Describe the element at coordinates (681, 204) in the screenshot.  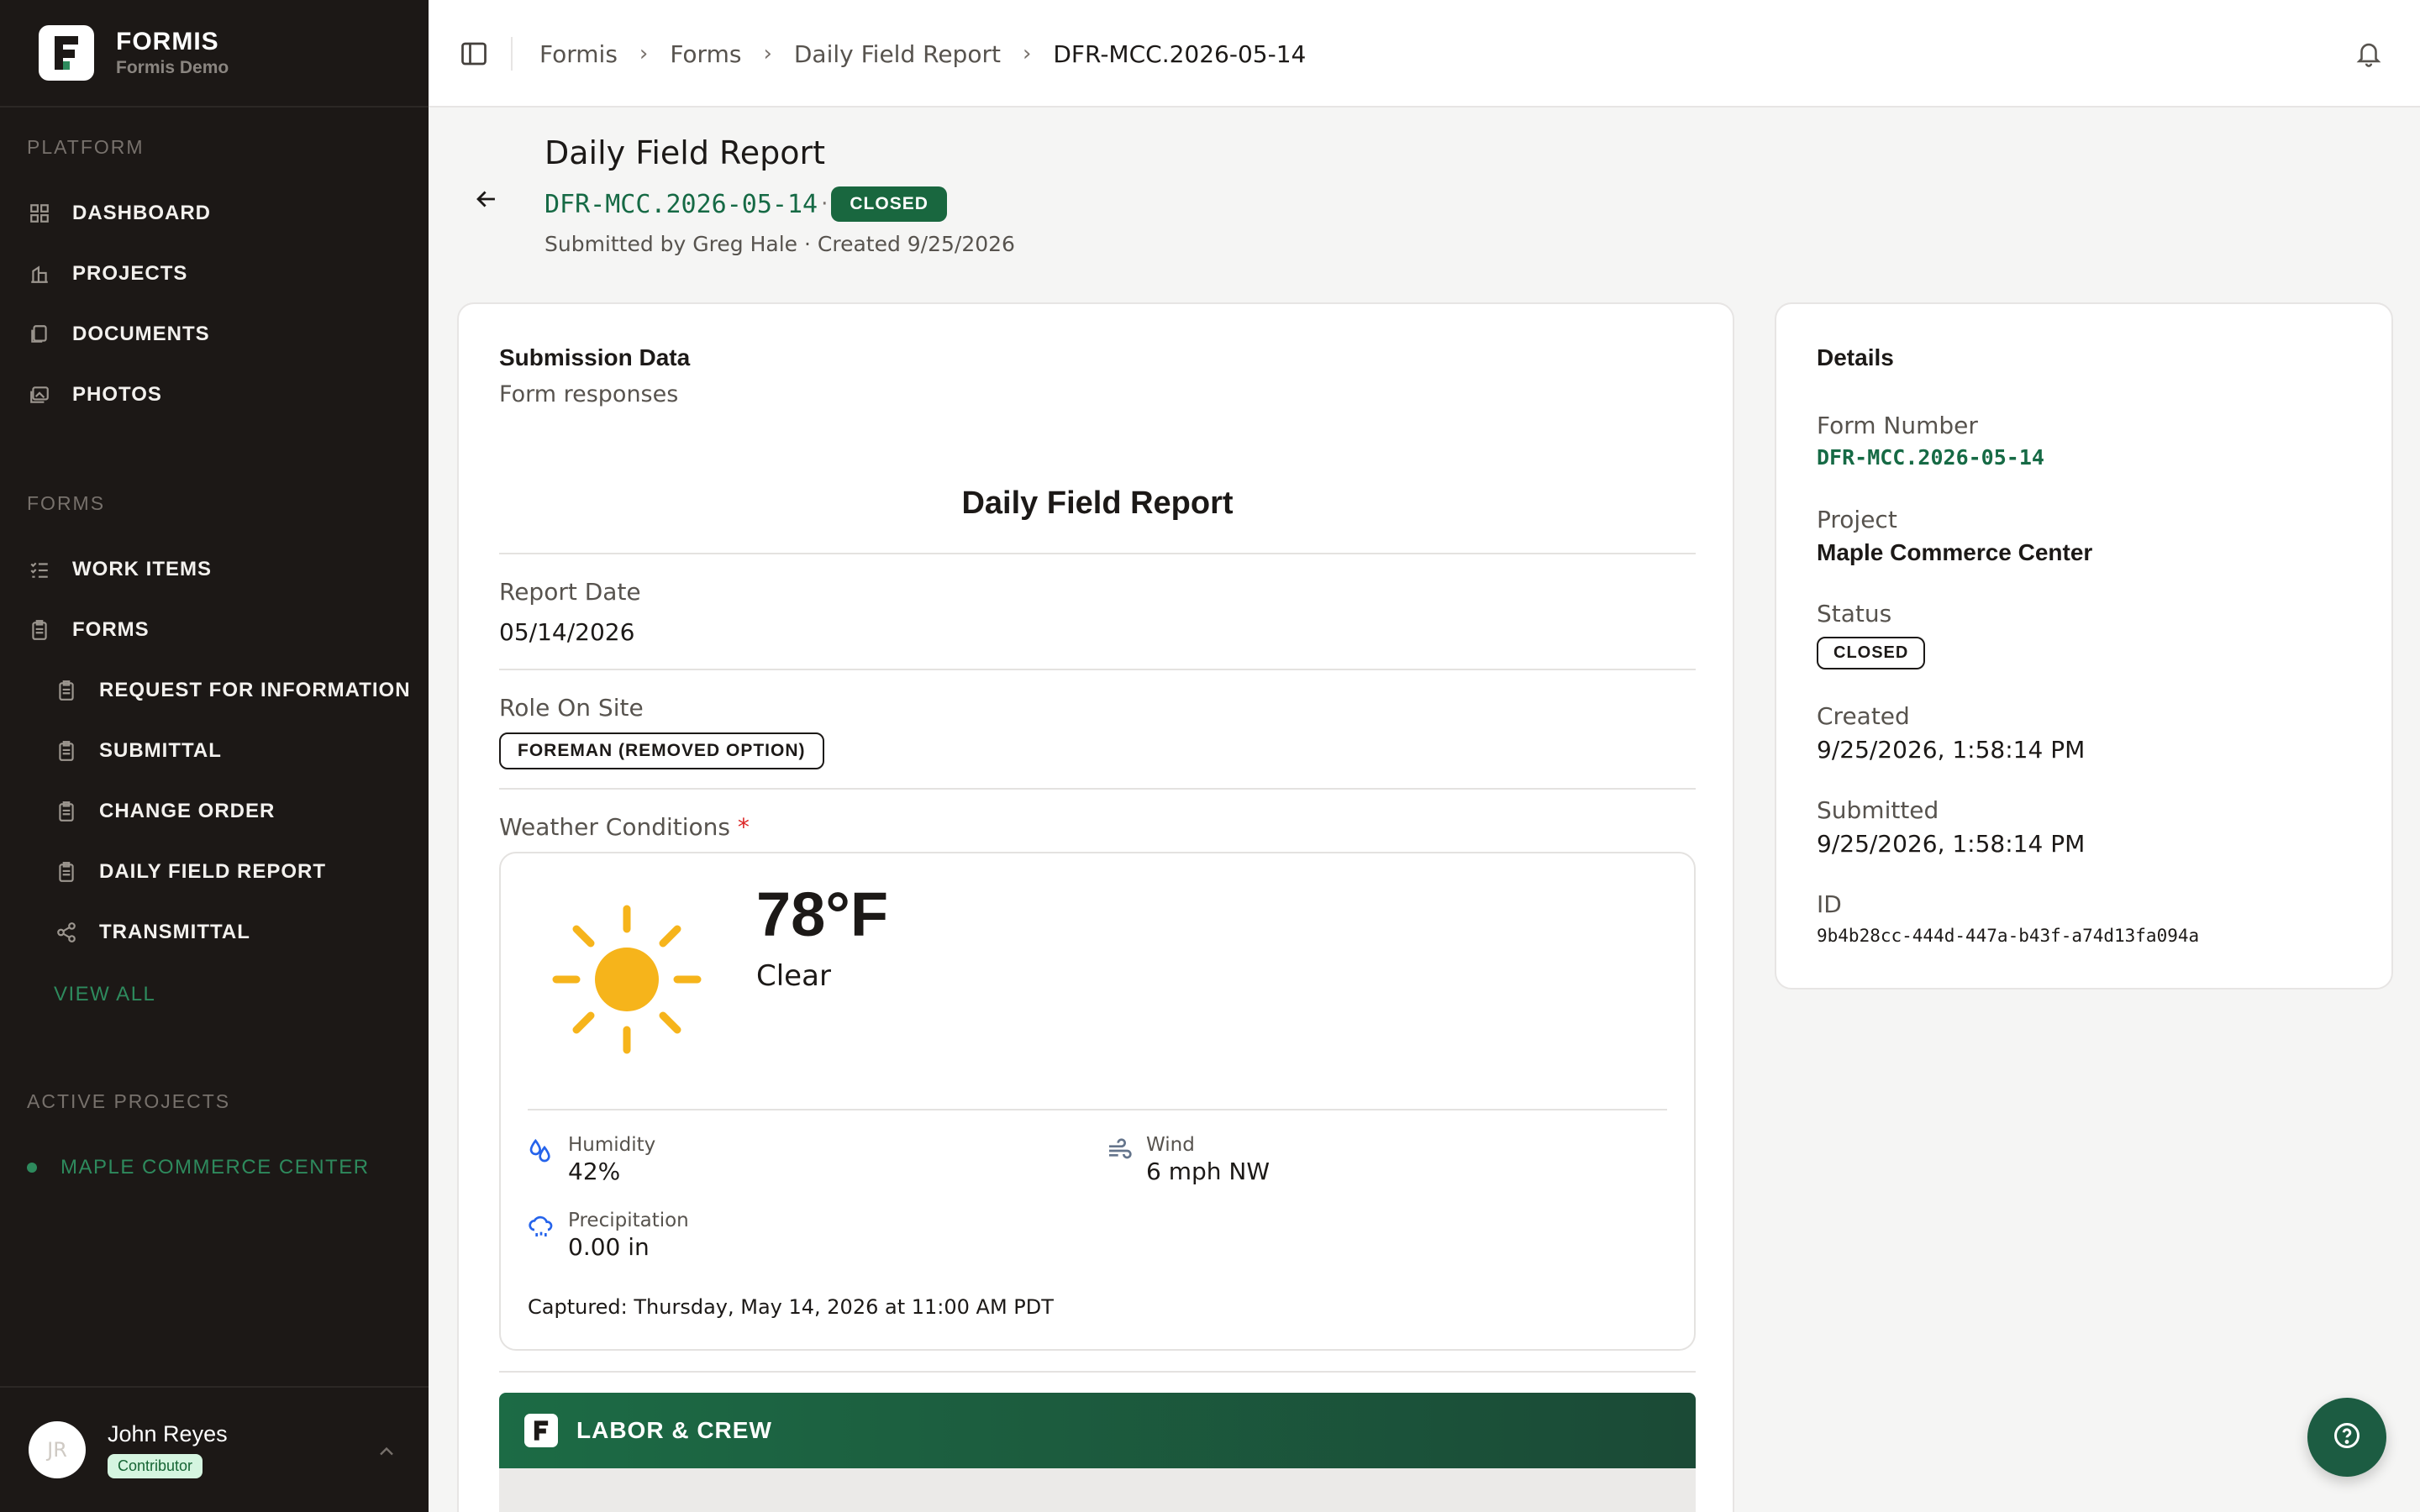
I see `form-number: DFR-MCC.2026-05-14` at that location.